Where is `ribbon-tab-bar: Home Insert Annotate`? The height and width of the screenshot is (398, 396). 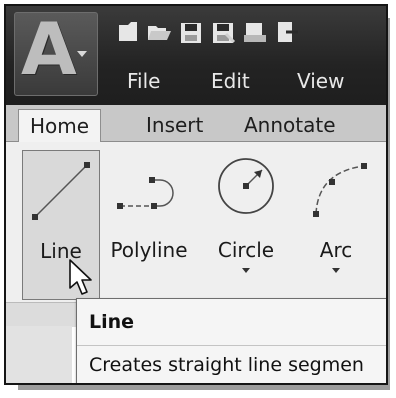
ribbon-tab-bar: Home Insert Annotate is located at coordinates (196, 125).